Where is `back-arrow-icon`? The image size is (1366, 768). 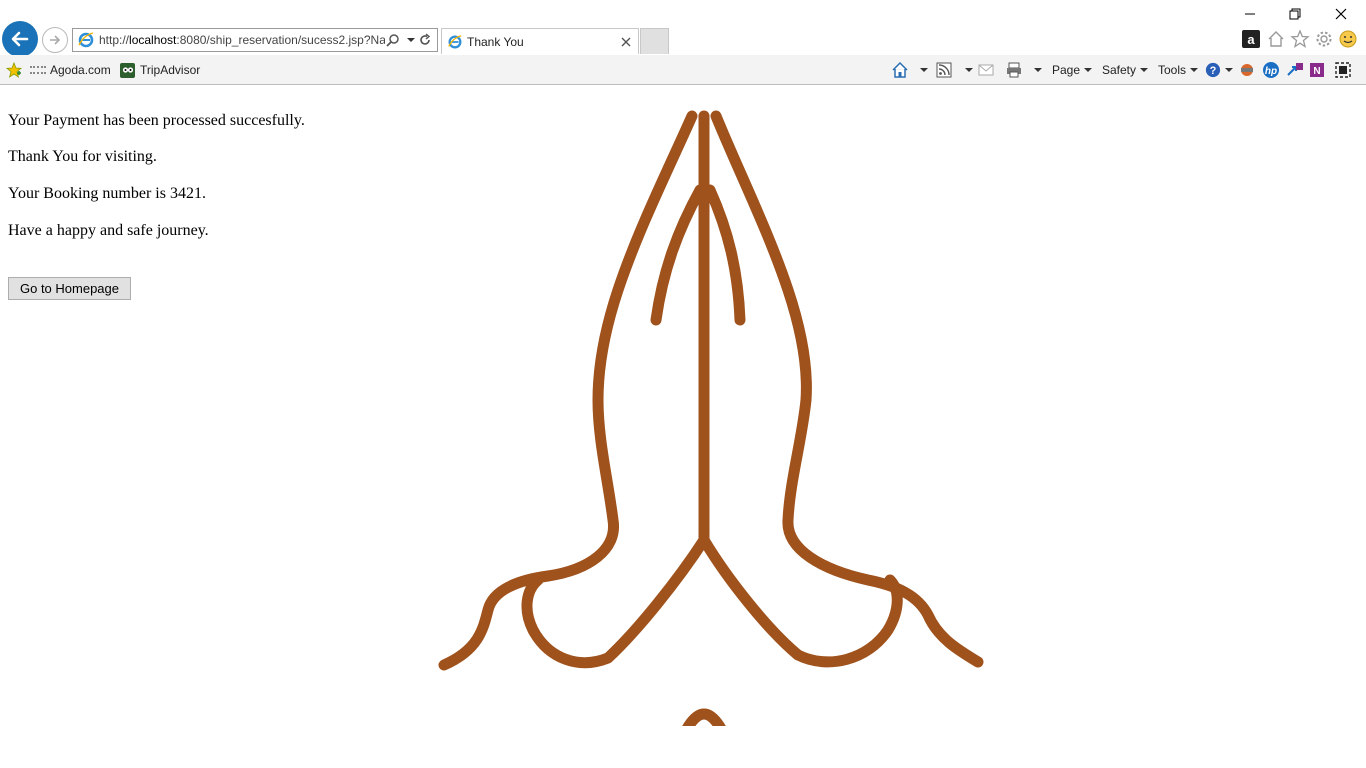
back-arrow-icon is located at coordinates (20, 39).